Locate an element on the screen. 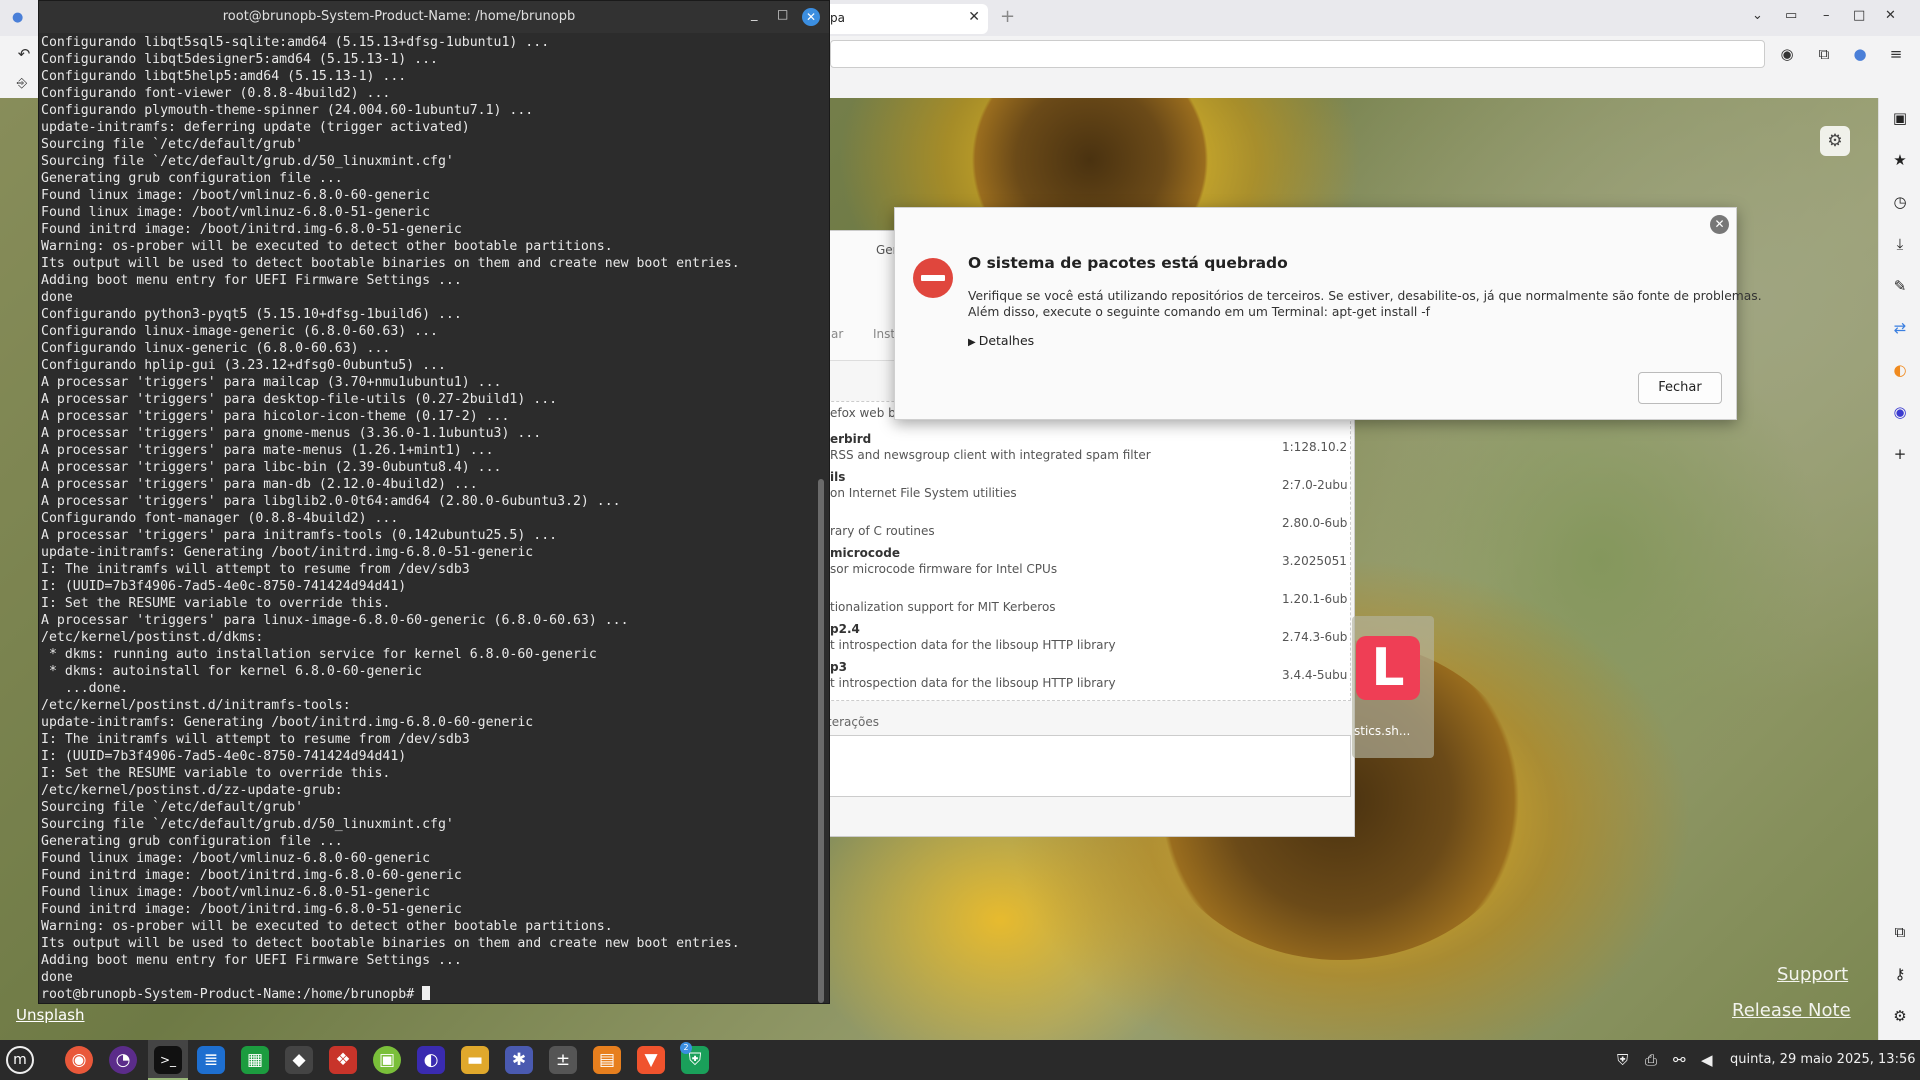 This screenshot has height=1080, width=1920. network-icon: ⚯ is located at coordinates (1679, 1060).